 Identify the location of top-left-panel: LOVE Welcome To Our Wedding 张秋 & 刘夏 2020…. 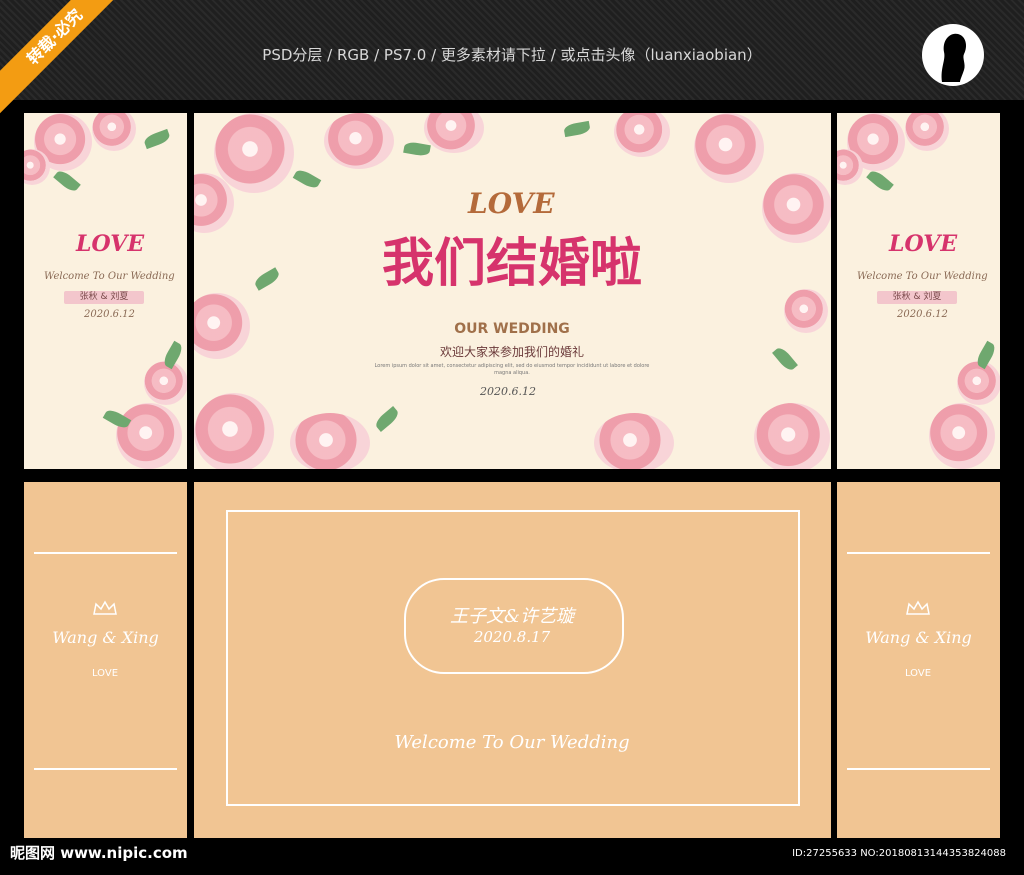
(105, 291).